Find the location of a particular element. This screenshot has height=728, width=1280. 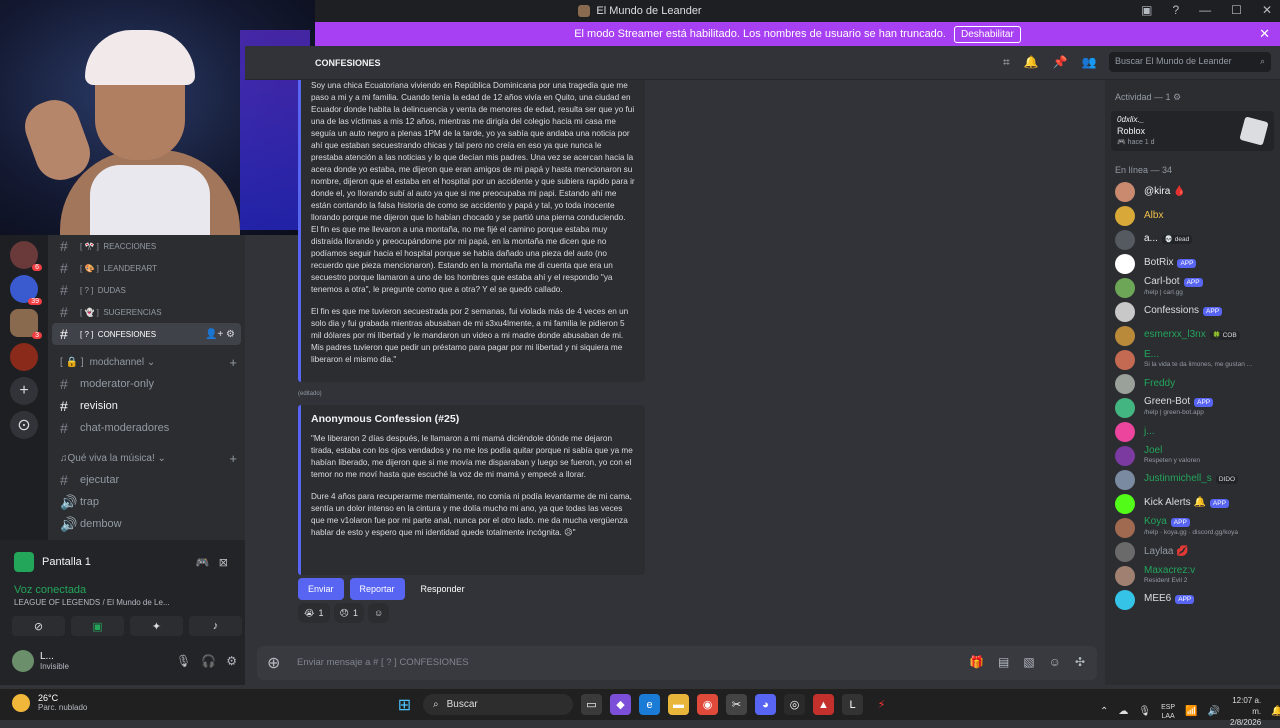

channel-revision: # revision is located at coordinates (146, 406).